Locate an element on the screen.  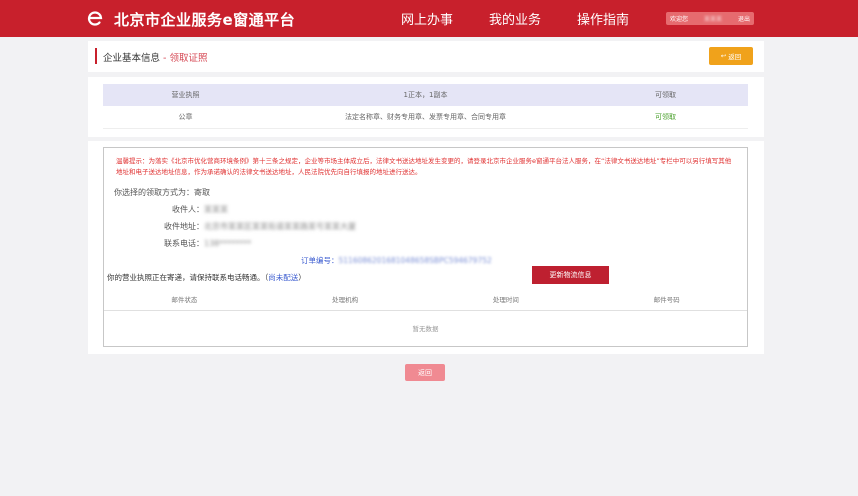
page-title: 企业基本信息 - 领取证照 is located at coordinates (155, 57).